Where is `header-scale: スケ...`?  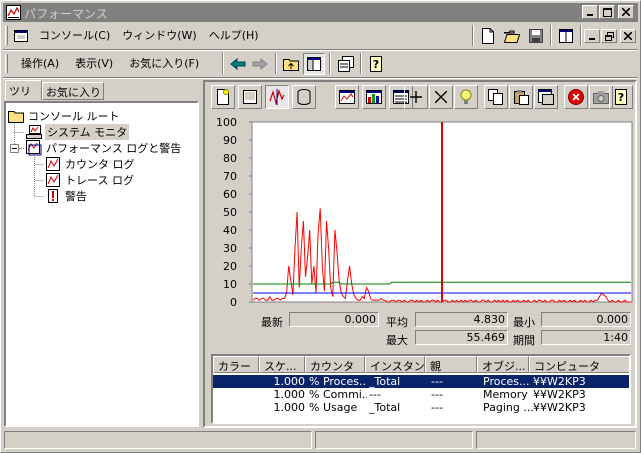
header-scale: スケ... is located at coordinates (282, 364).